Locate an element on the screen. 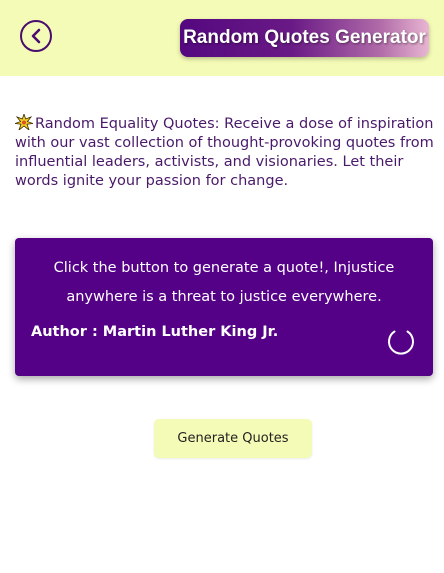 The width and height of the screenshot is (444, 573). generate-quotes-button: Generate Quotes is located at coordinates (233, 438).